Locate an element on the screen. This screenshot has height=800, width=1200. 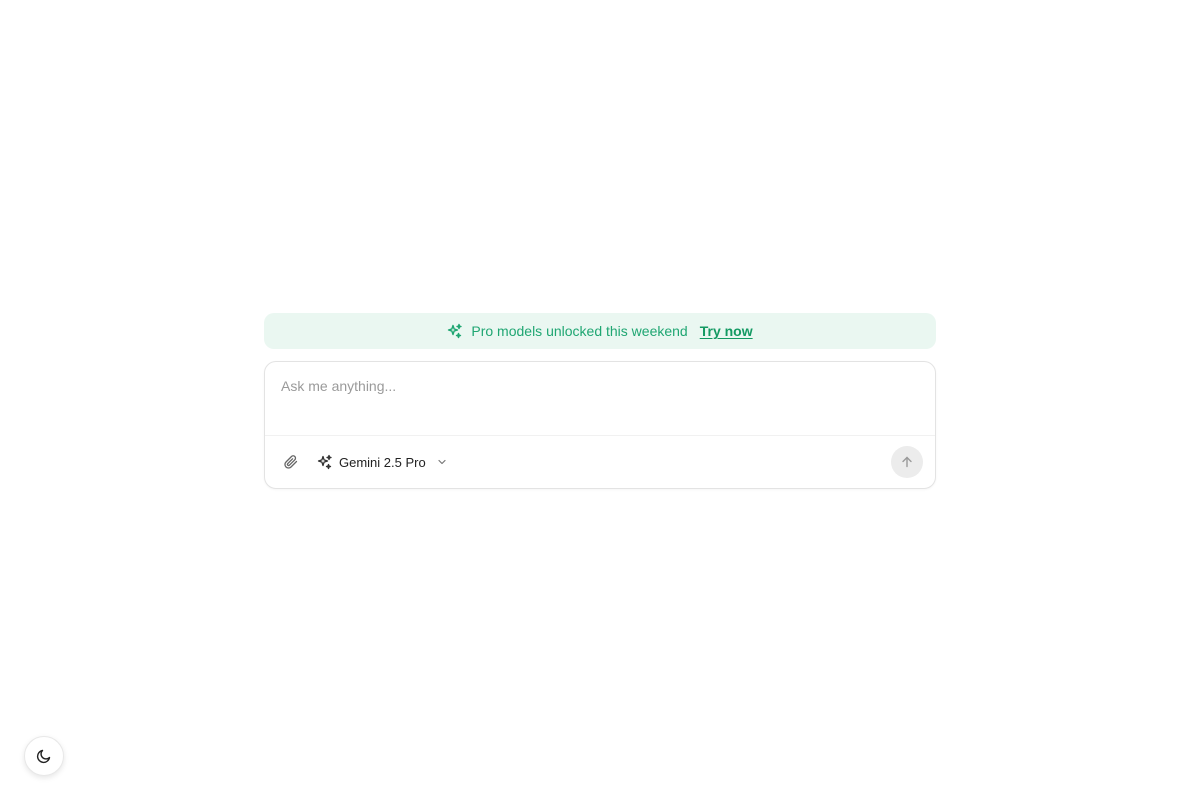
arrow-up-icon is located at coordinates (907, 462).